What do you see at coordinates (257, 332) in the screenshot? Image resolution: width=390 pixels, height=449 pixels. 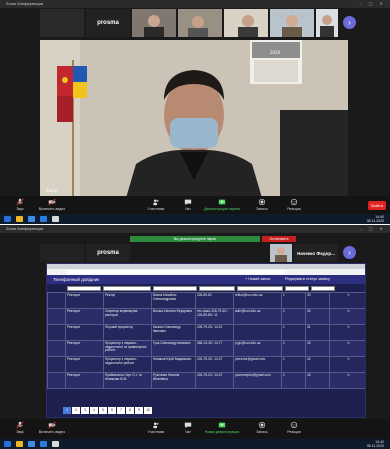 I see `table-cell` at bounding box center [257, 332].